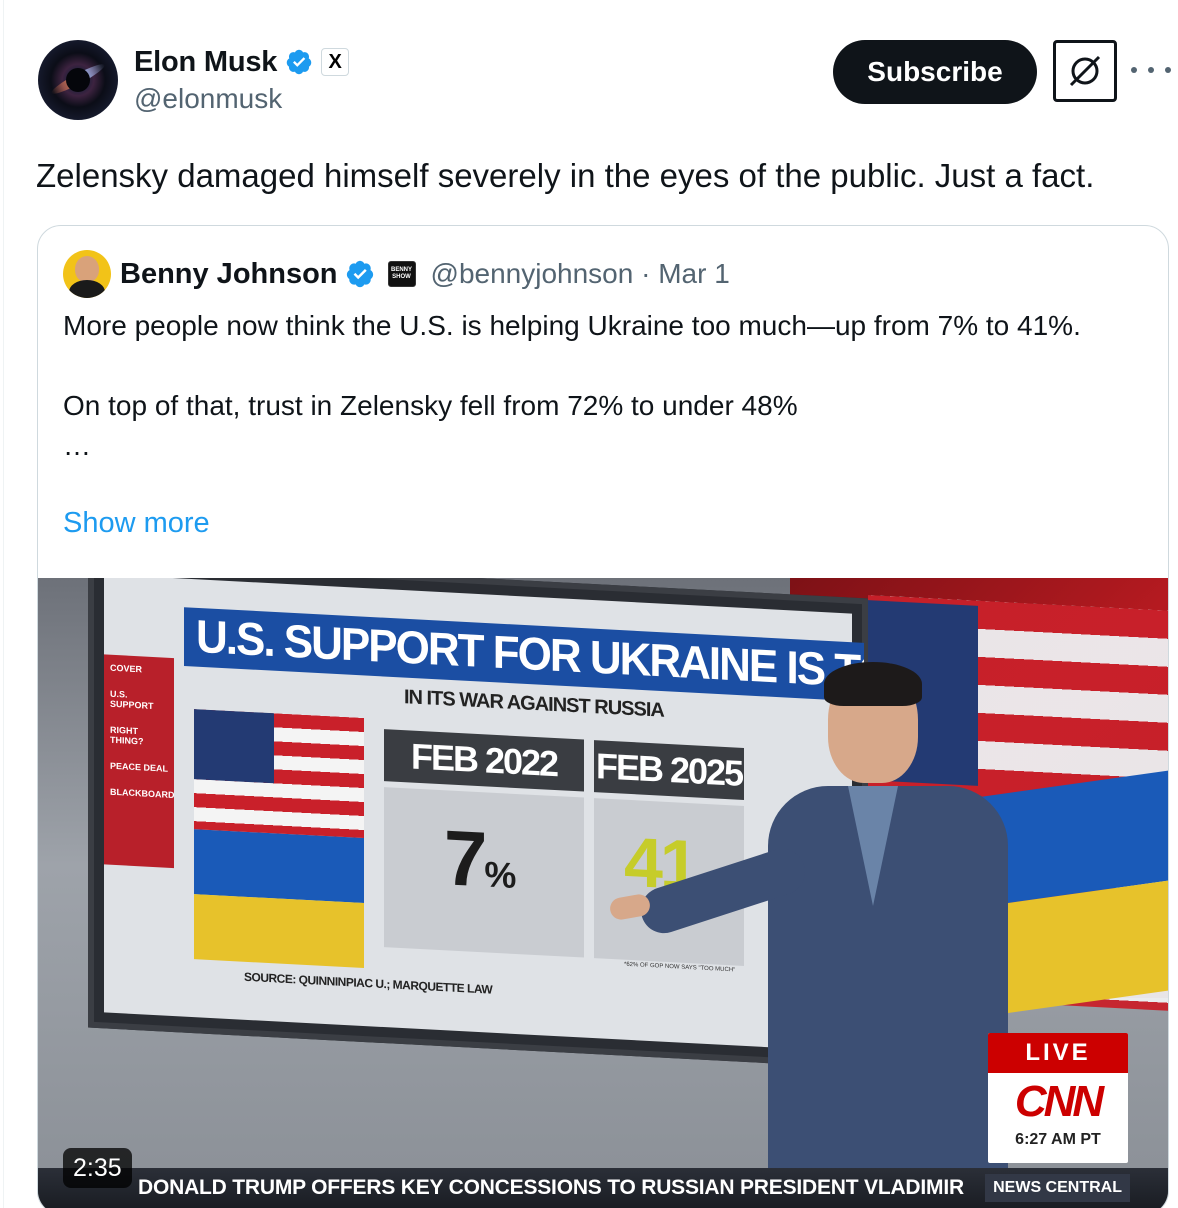 This screenshot has width=1178, height=1208. Describe the element at coordinates (335, 62) in the screenshot. I see `x-affiliate-badge: X` at that location.